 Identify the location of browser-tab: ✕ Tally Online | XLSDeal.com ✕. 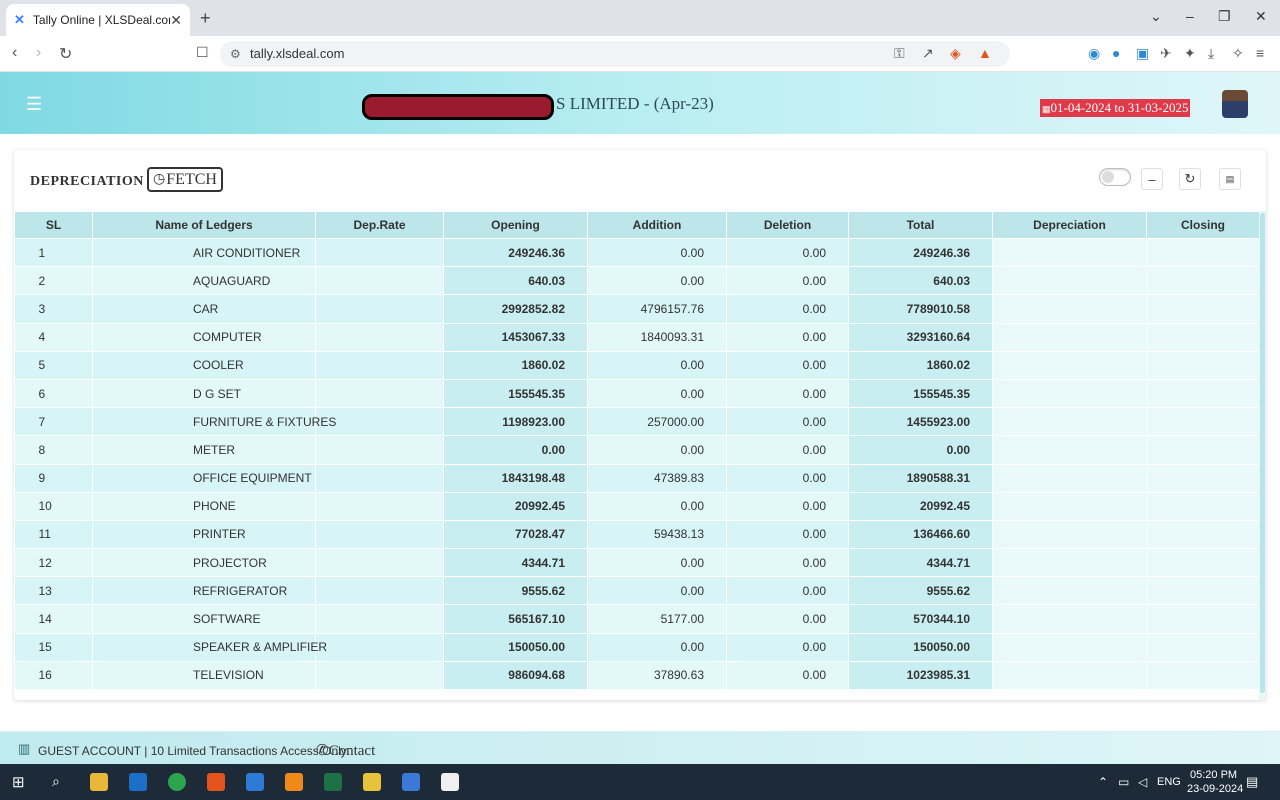
(98, 20).